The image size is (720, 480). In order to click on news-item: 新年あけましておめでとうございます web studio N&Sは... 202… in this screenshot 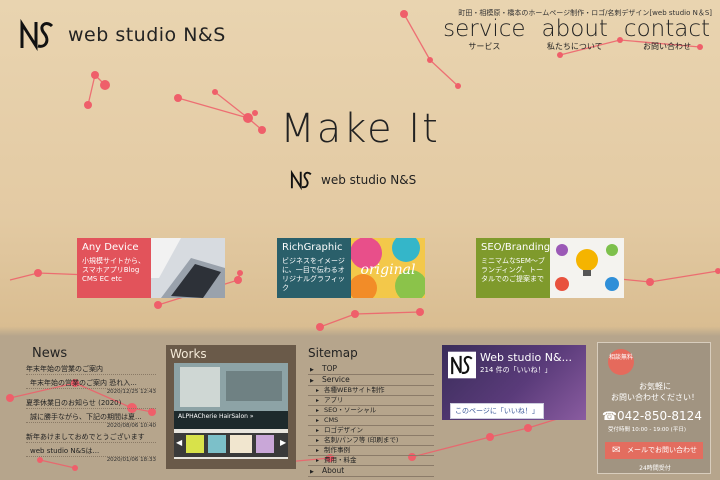, I will do `click(91, 447)`.